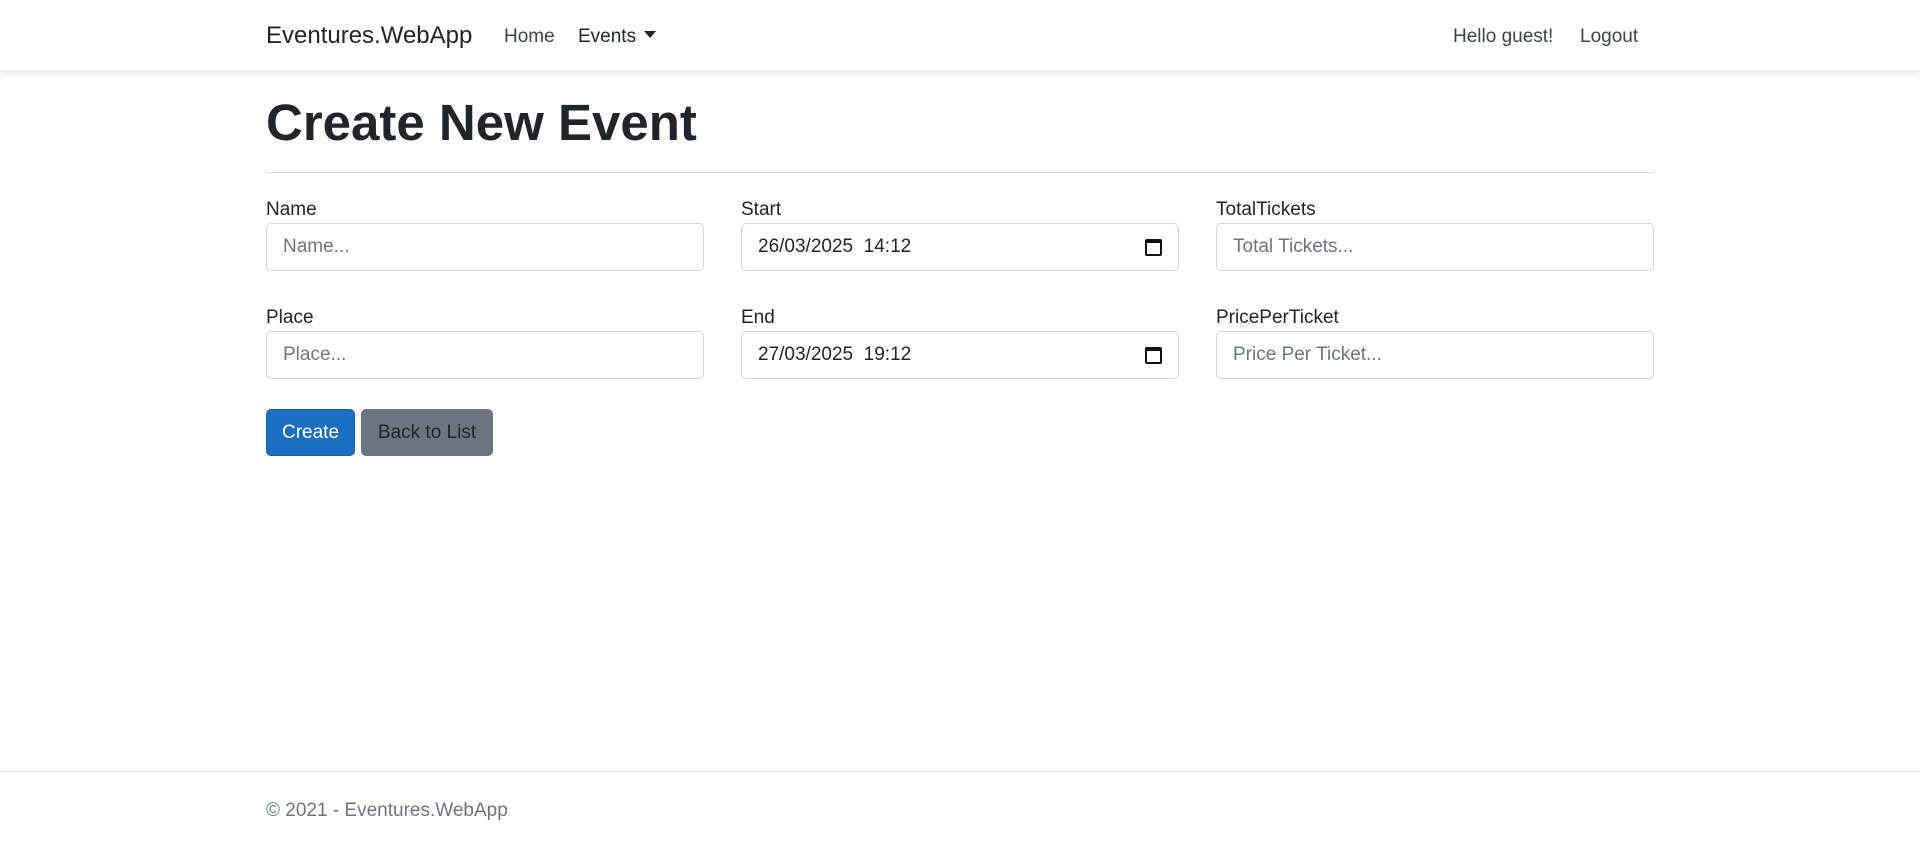  I want to click on nav-events-label: Events, so click(607, 36).